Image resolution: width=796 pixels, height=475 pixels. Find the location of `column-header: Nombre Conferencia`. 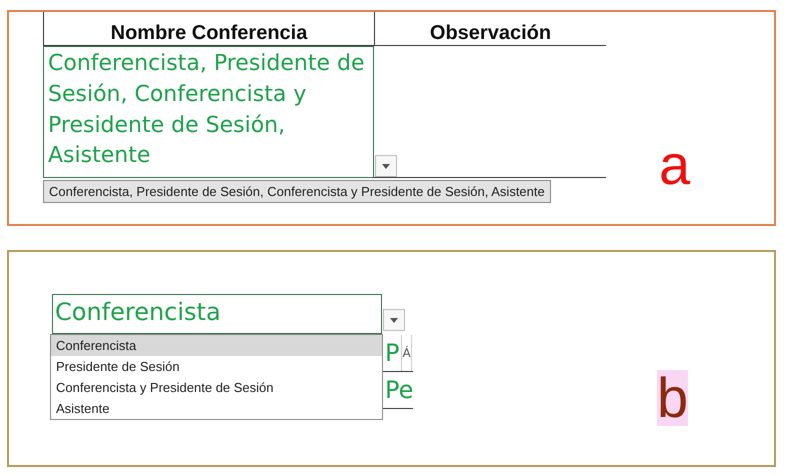

column-header: Nombre Conferencia is located at coordinates (209, 33).